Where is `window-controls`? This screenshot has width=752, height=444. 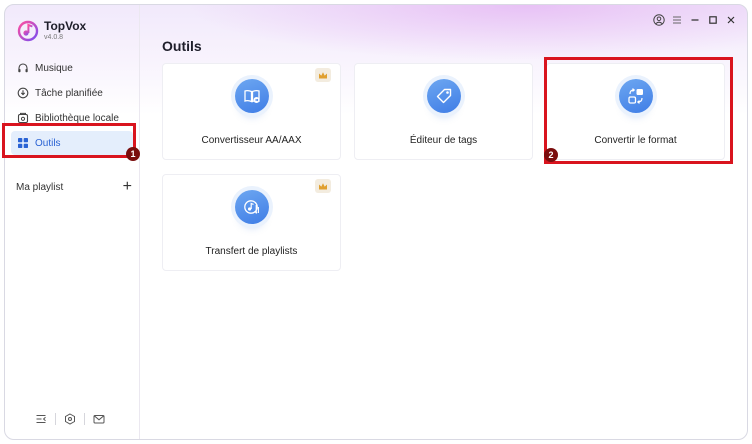
window-controls is located at coordinates (692, 20).